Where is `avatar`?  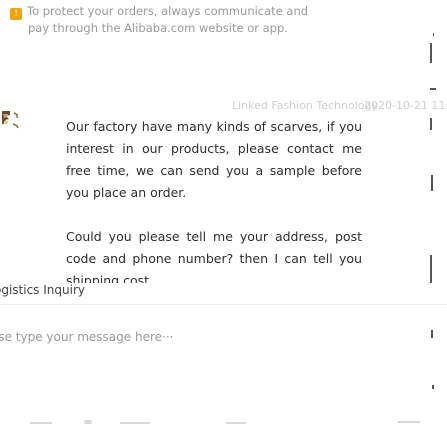 avatar is located at coordinates (11, 119).